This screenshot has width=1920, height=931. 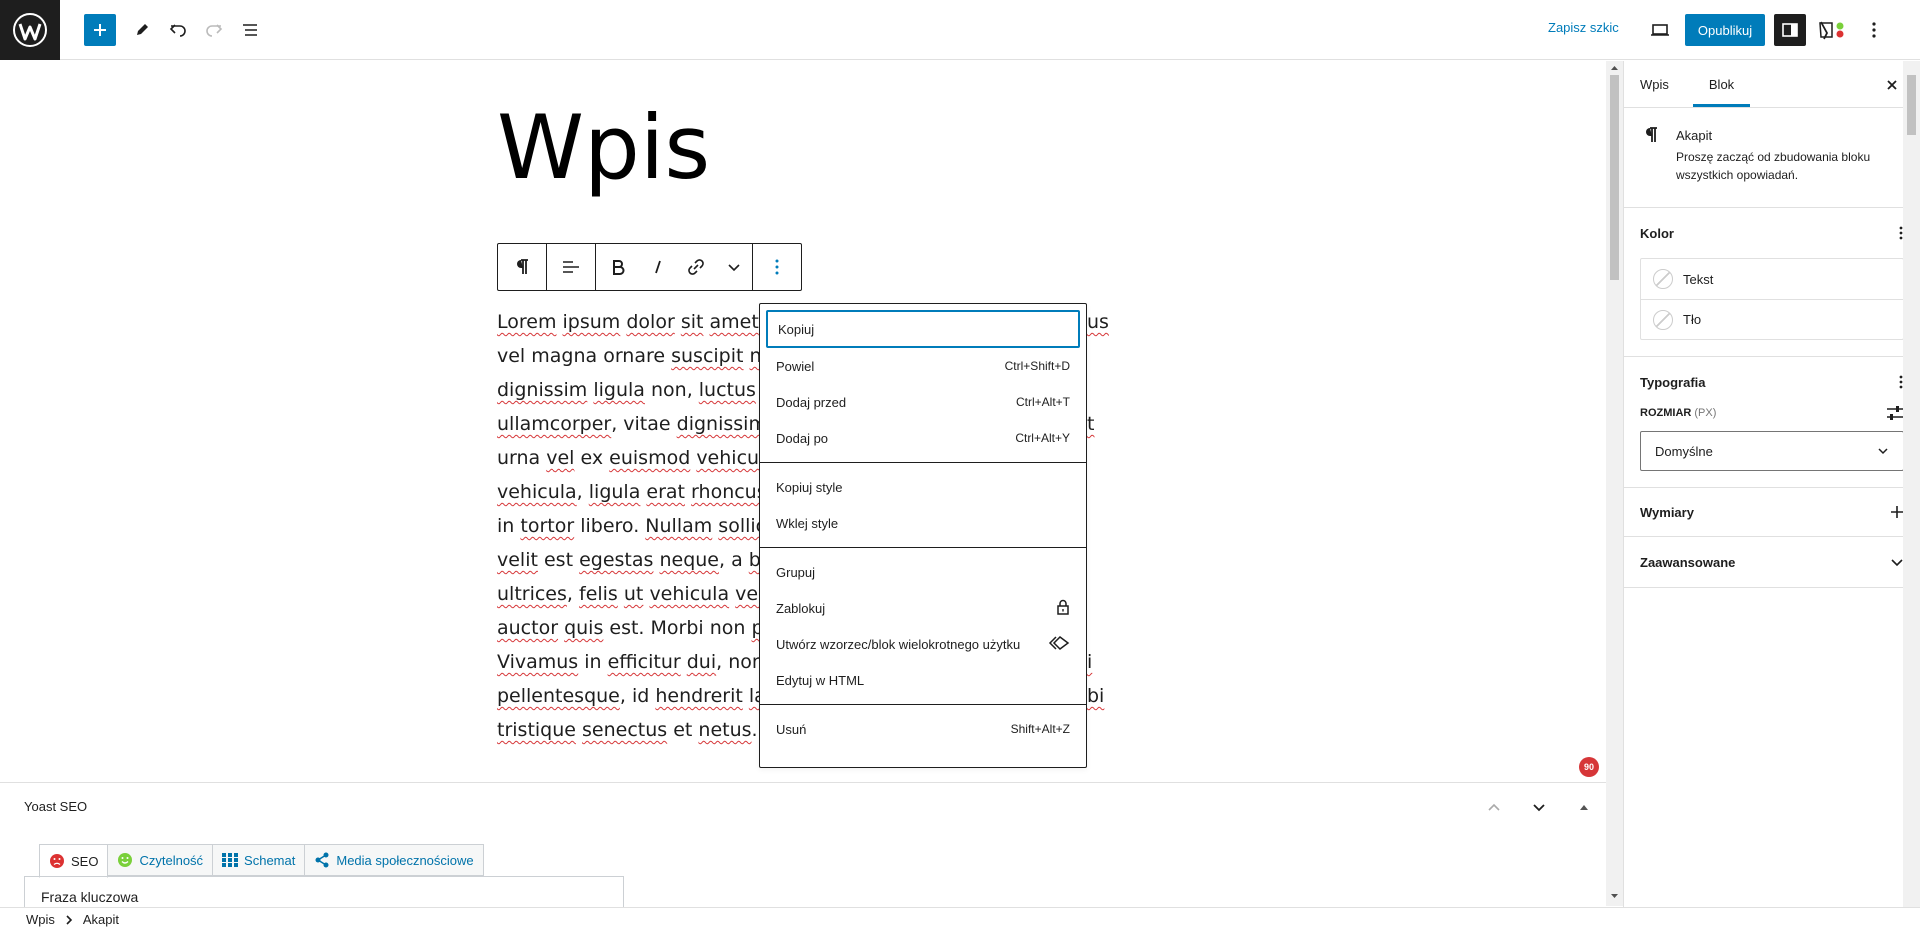 What do you see at coordinates (1614, 177) in the screenshot?
I see `editor-scrollbar-thumb` at bounding box center [1614, 177].